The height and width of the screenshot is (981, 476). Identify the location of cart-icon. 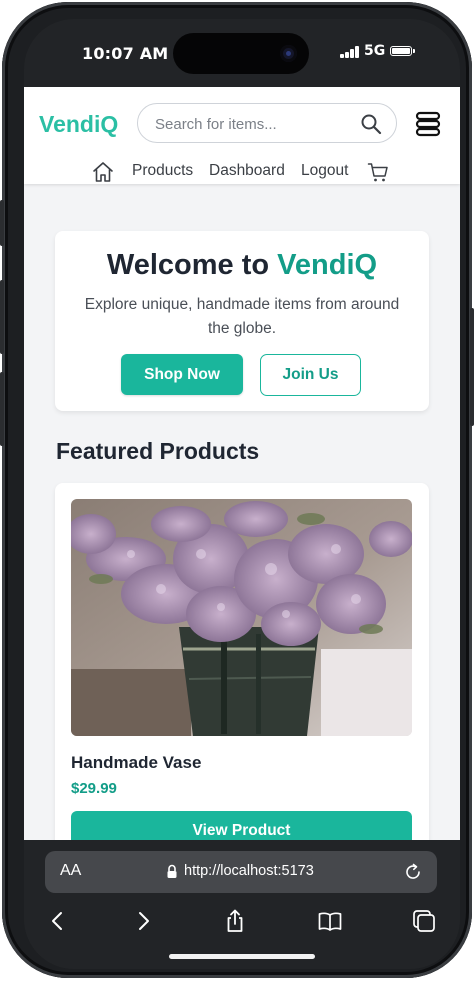
(378, 172).